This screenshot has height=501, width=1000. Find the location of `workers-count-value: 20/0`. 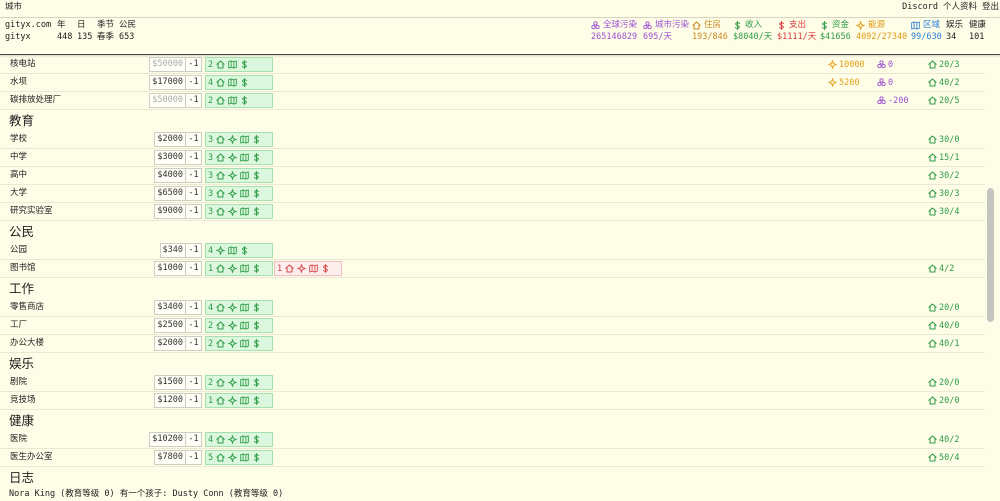

workers-count-value: 20/0 is located at coordinates (949, 382).